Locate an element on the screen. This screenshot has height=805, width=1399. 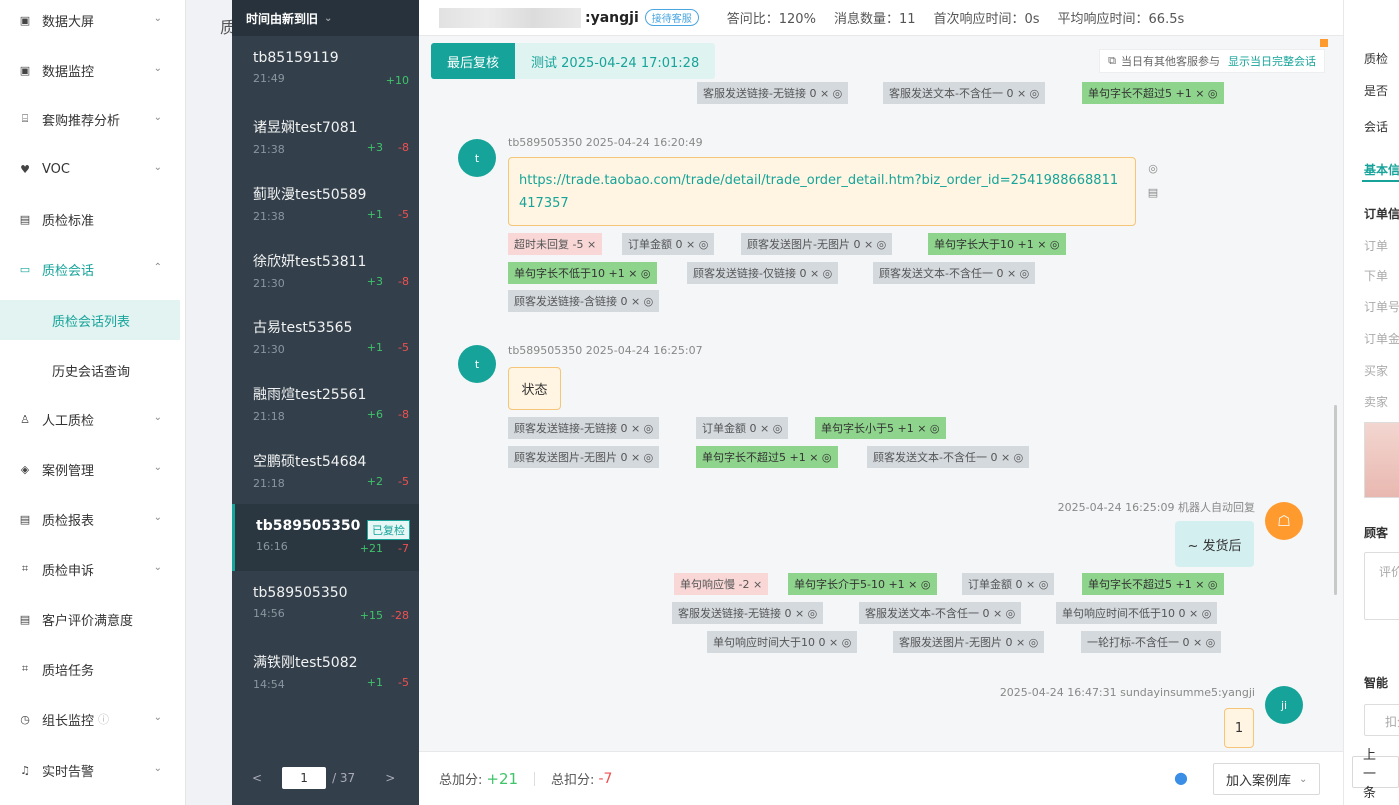
section-order-info: 订单信 is located at coordinates (1381, 214).